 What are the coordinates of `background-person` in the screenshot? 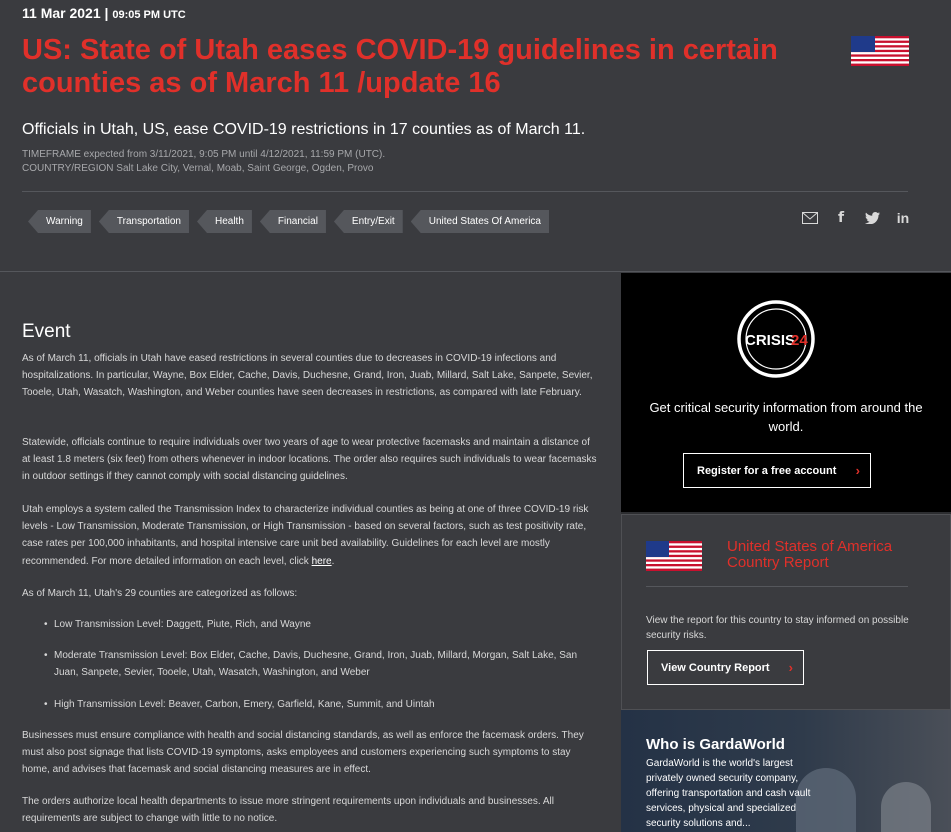 It's located at (906, 807).